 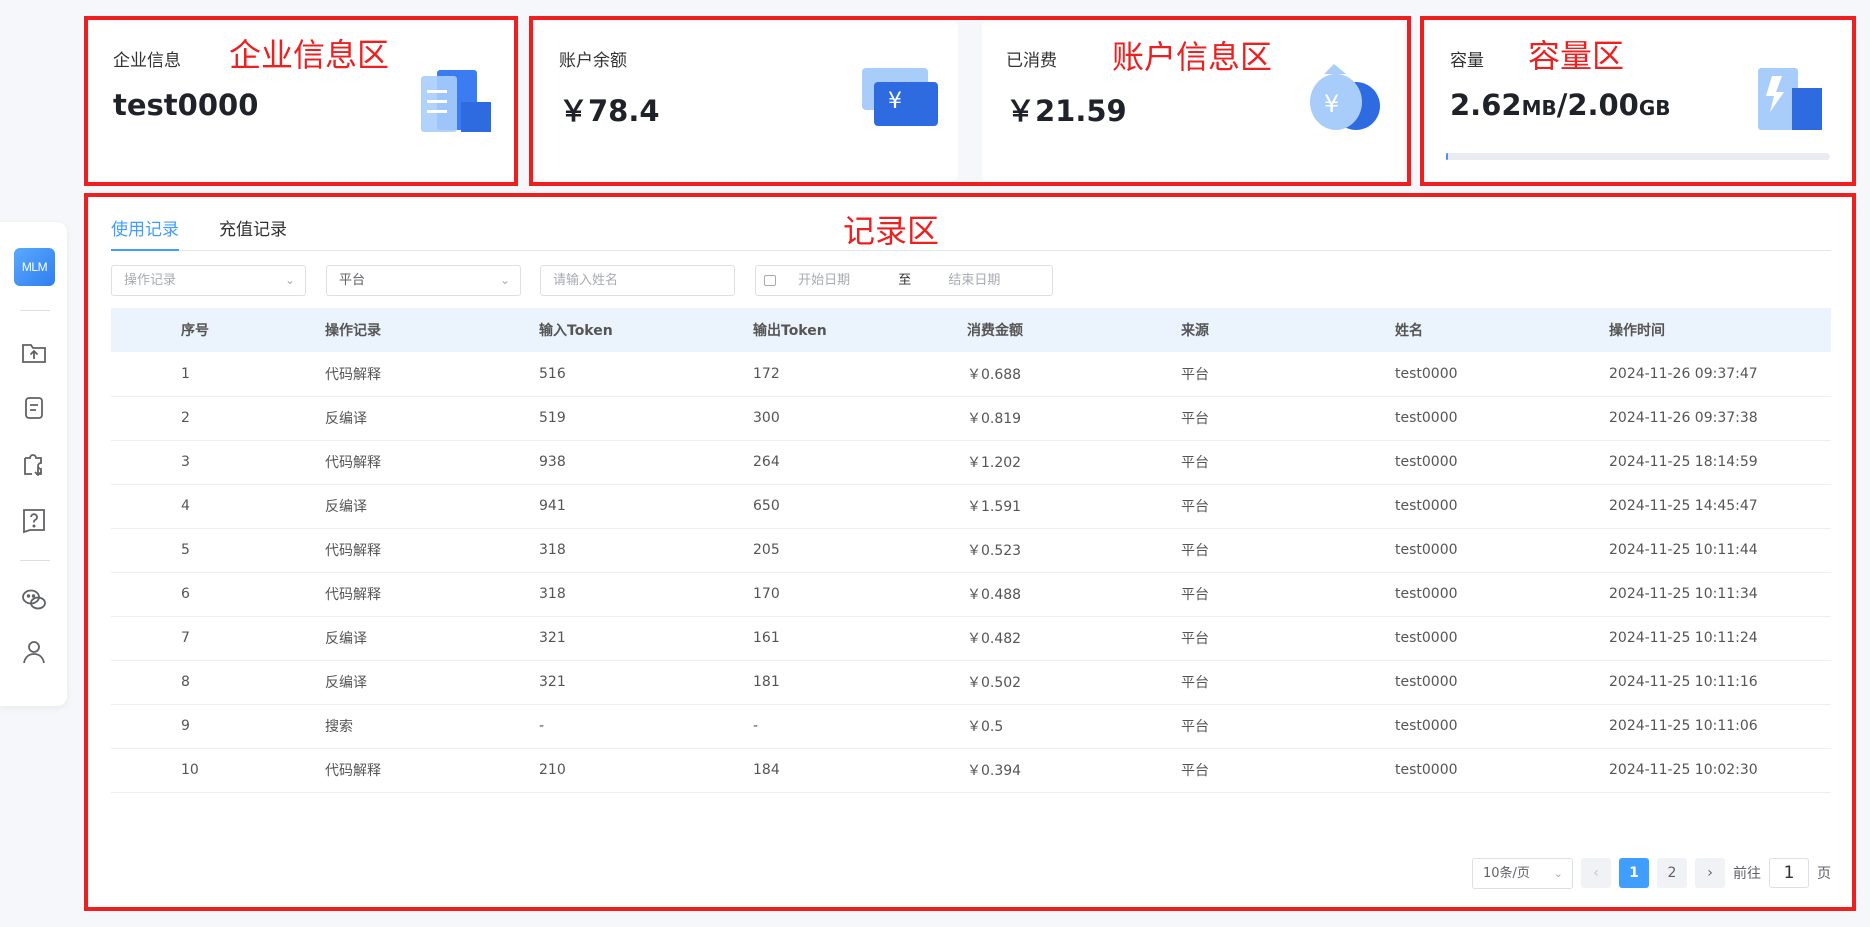 I want to click on table-cell: 2, so click(x=218, y=418).